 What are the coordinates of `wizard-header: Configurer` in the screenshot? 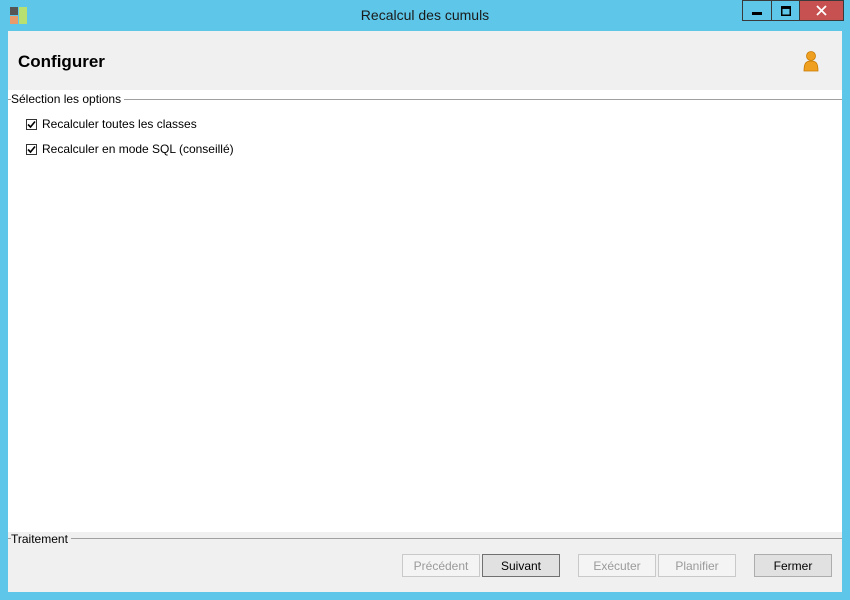 It's located at (425, 60).